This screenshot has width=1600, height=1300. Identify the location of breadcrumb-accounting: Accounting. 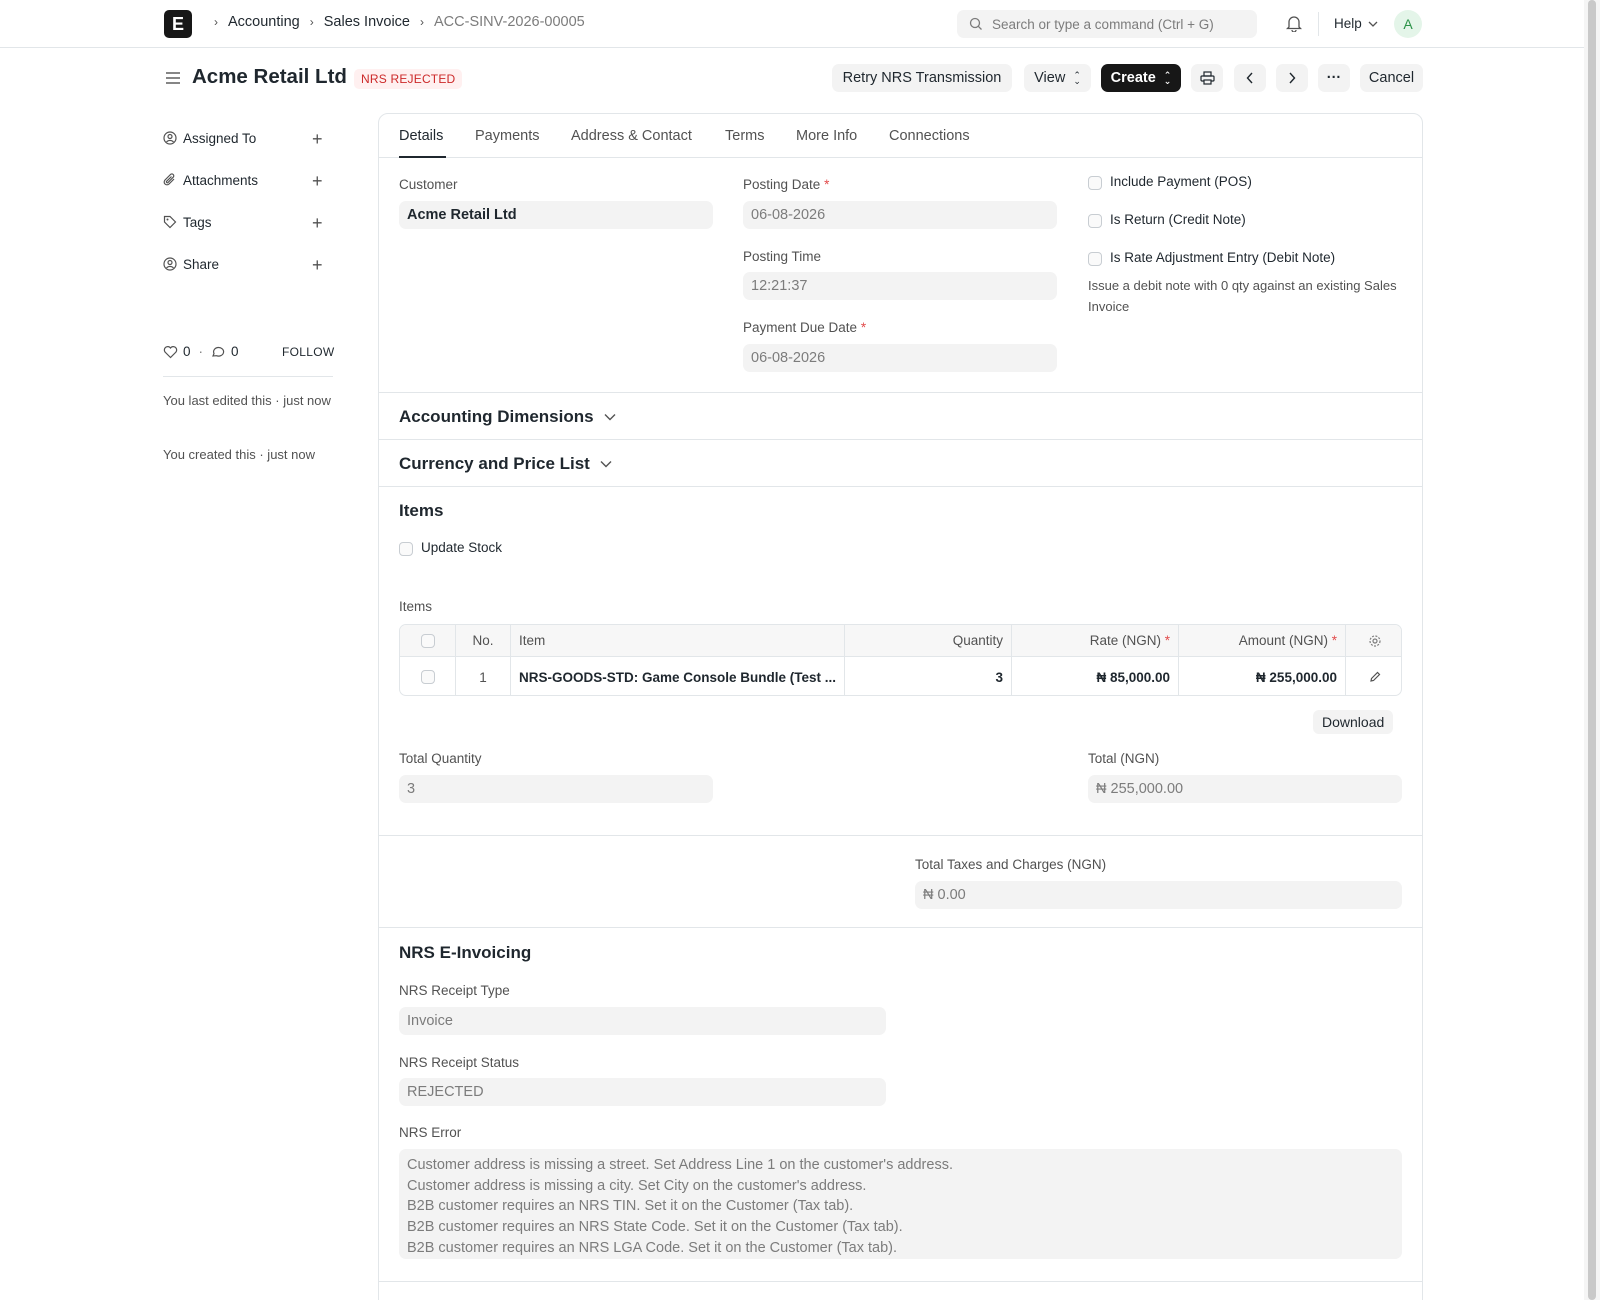
(264, 22).